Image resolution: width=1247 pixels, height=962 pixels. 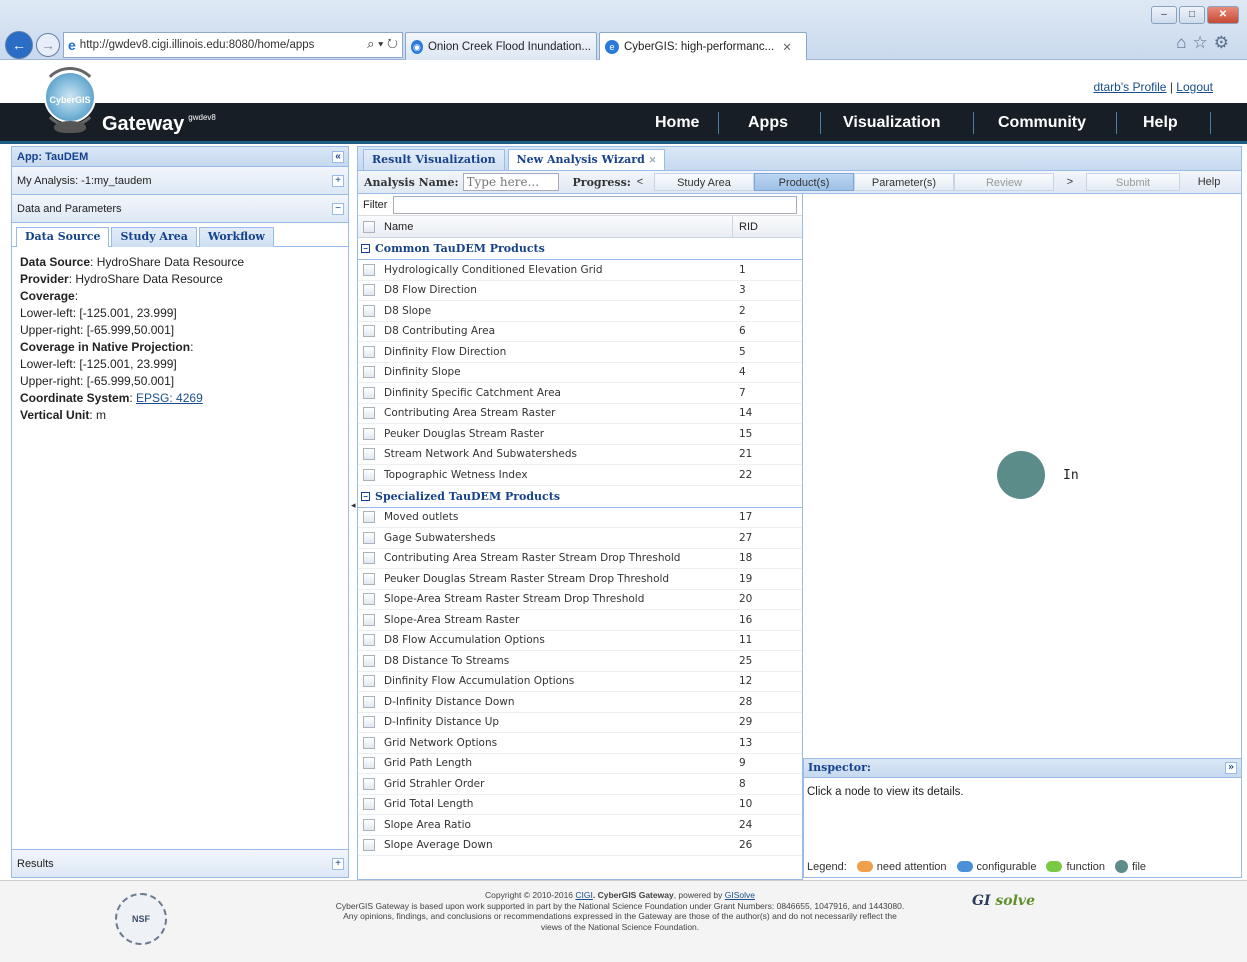 What do you see at coordinates (768, 123) in the screenshot?
I see `nav-apps: Apps` at bounding box center [768, 123].